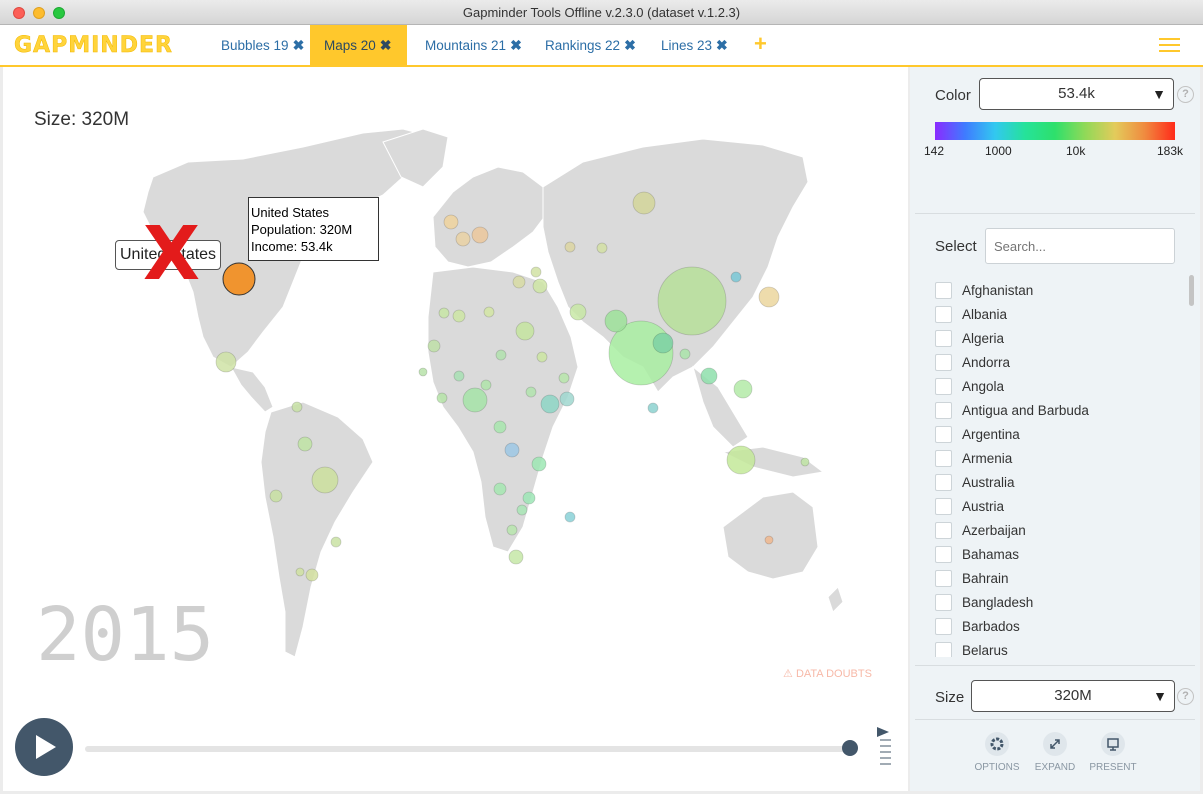 The height and width of the screenshot is (794, 1203). Describe the element at coordinates (956, 246) in the screenshot. I see `select-label: Select` at that location.